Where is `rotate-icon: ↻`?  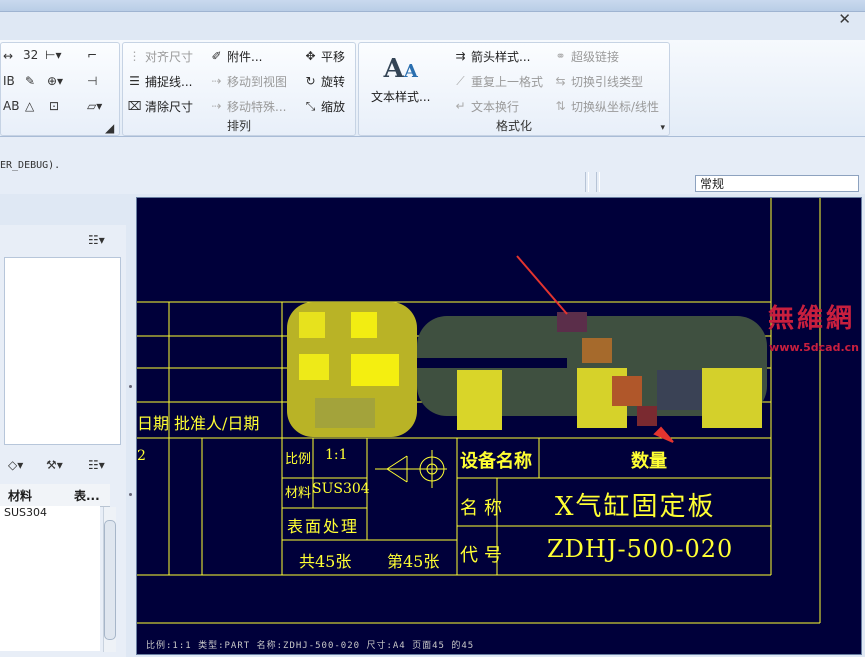 rotate-icon: ↻ is located at coordinates (310, 81).